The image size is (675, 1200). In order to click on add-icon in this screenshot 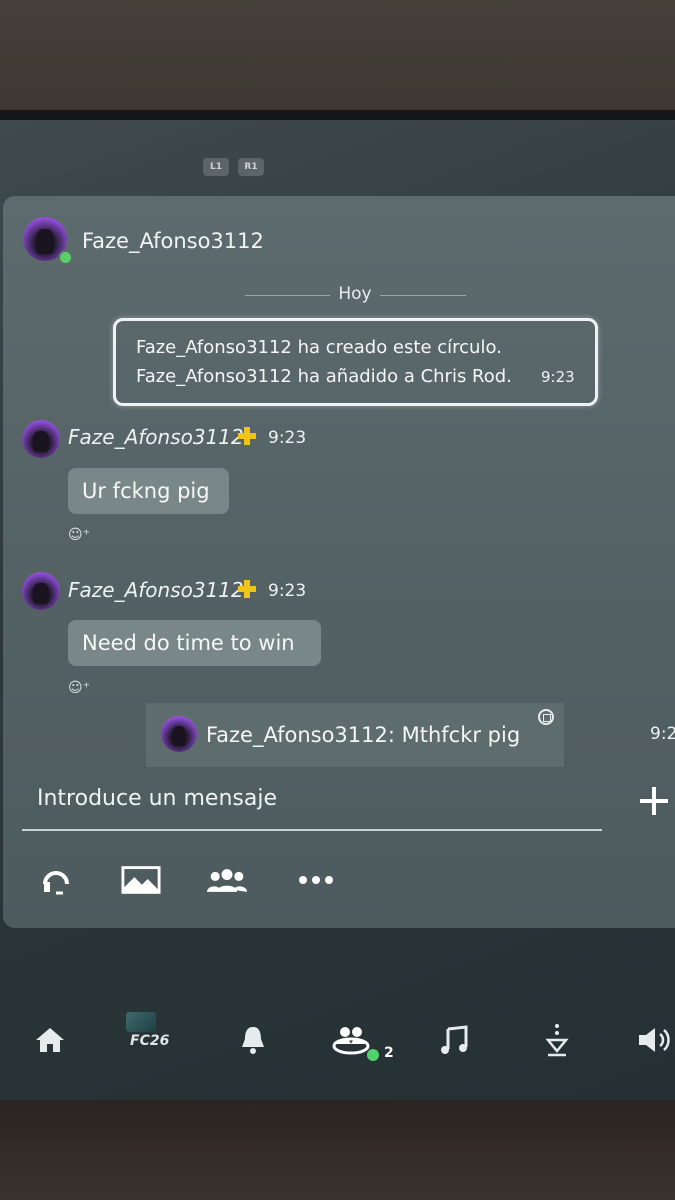, I will do `click(654, 801)`.